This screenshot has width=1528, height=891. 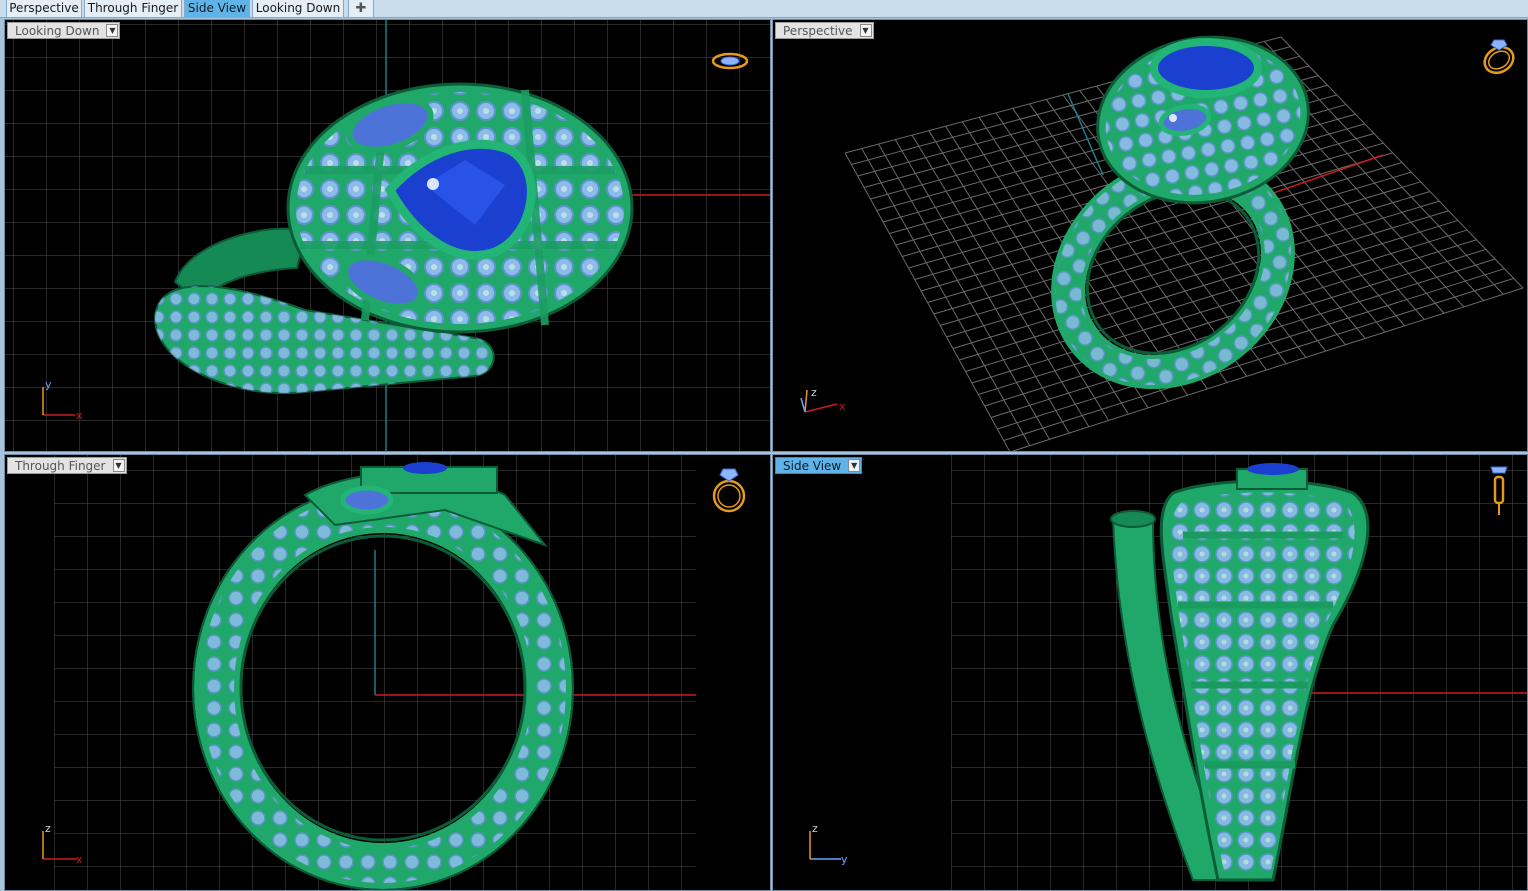 I want to click on tab-side-view: Side View, so click(x=217, y=9).